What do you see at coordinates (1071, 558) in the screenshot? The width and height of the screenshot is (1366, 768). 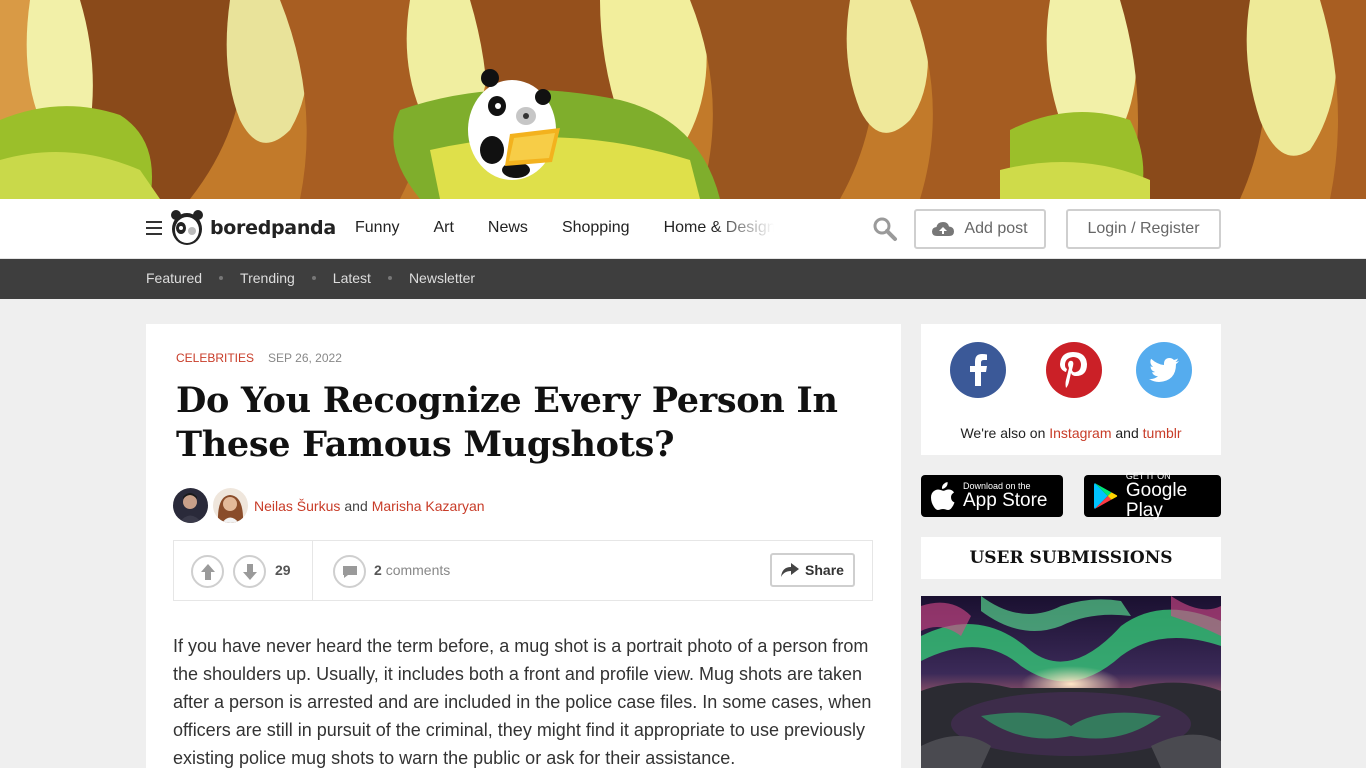 I see `user-submissions-heading: USER SUBMISSIONS` at bounding box center [1071, 558].